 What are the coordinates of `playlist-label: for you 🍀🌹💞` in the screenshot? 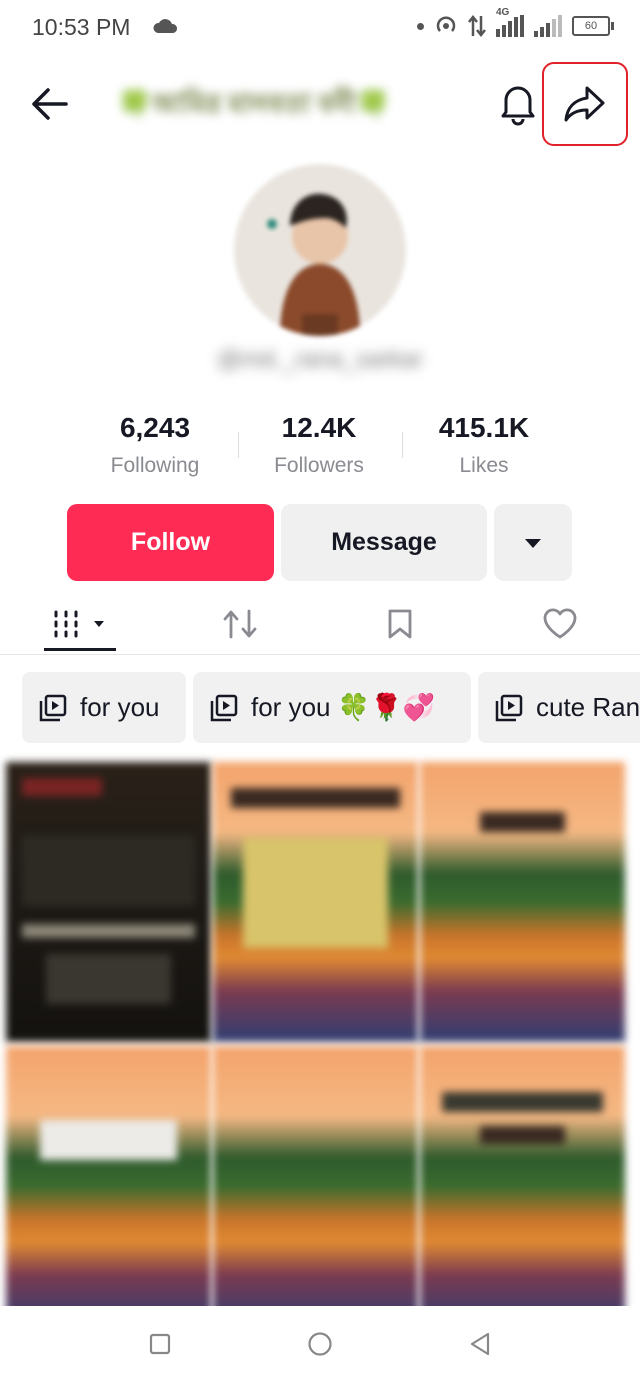 It's located at (343, 707).